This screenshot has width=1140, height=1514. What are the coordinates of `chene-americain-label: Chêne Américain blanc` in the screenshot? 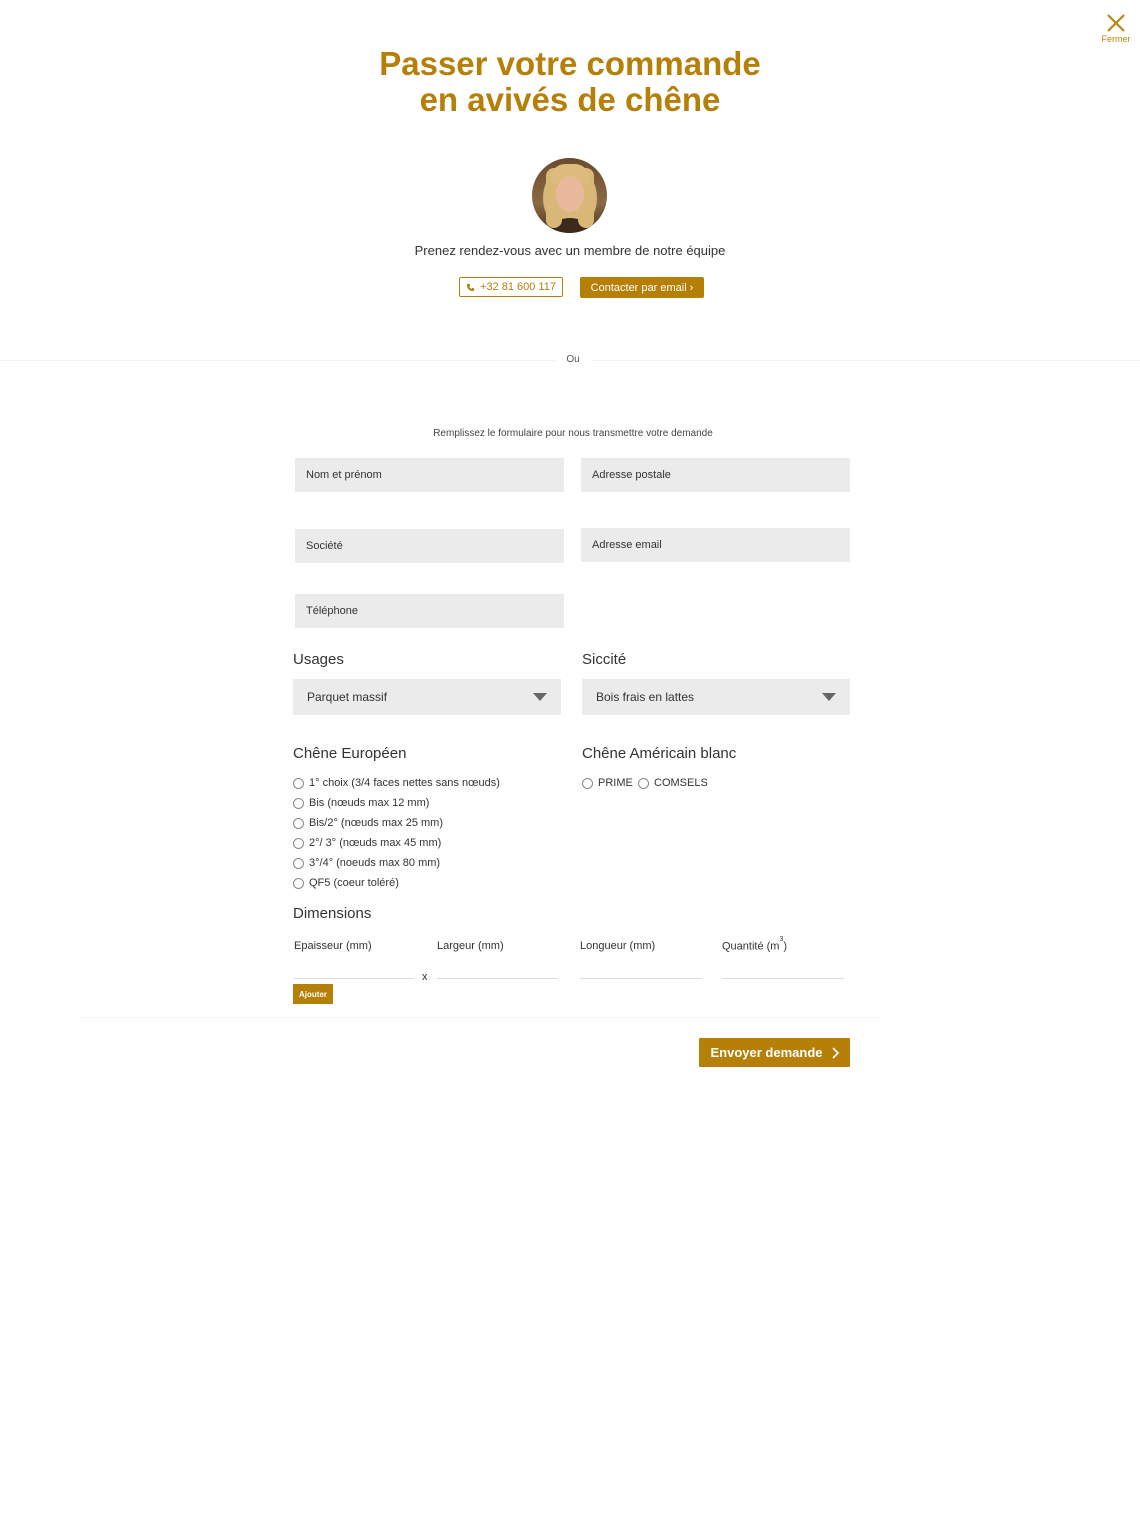 It's located at (659, 753).